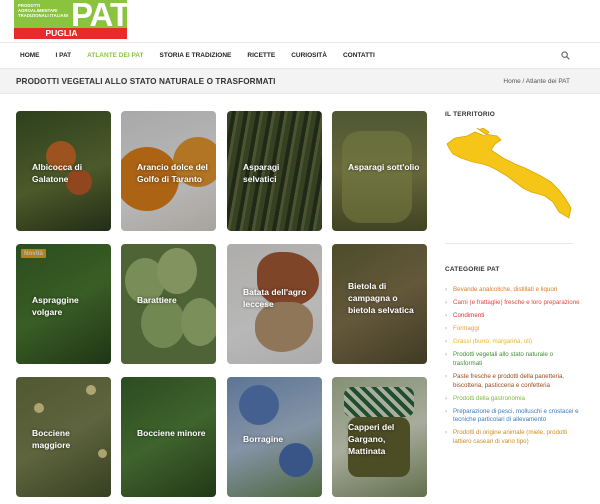 This screenshot has width=600, height=504. I want to click on sidebar-divider, so click(509, 243).